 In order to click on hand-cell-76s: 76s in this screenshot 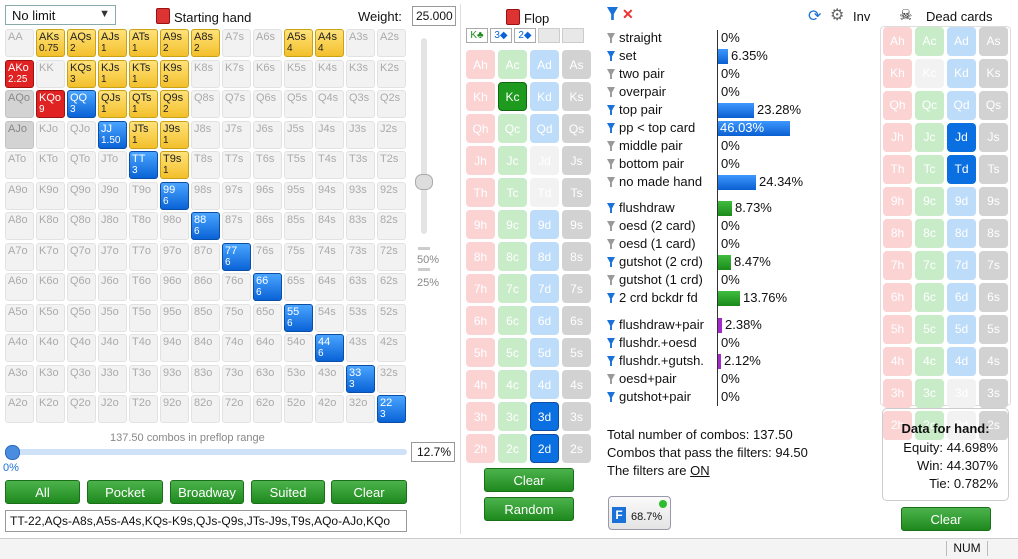, I will do `click(267, 256)`.